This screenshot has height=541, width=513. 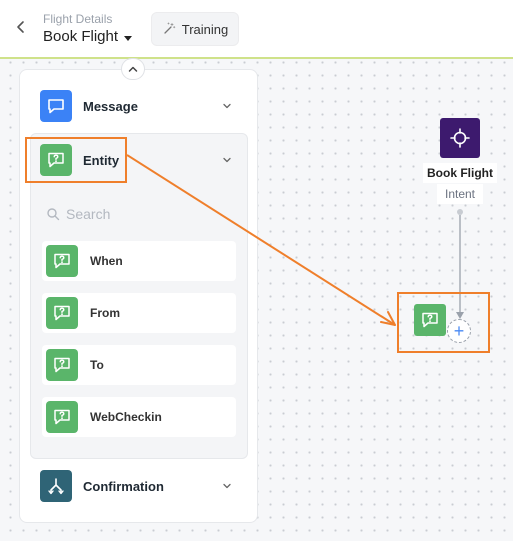 I want to click on intent-node, so click(x=460, y=138).